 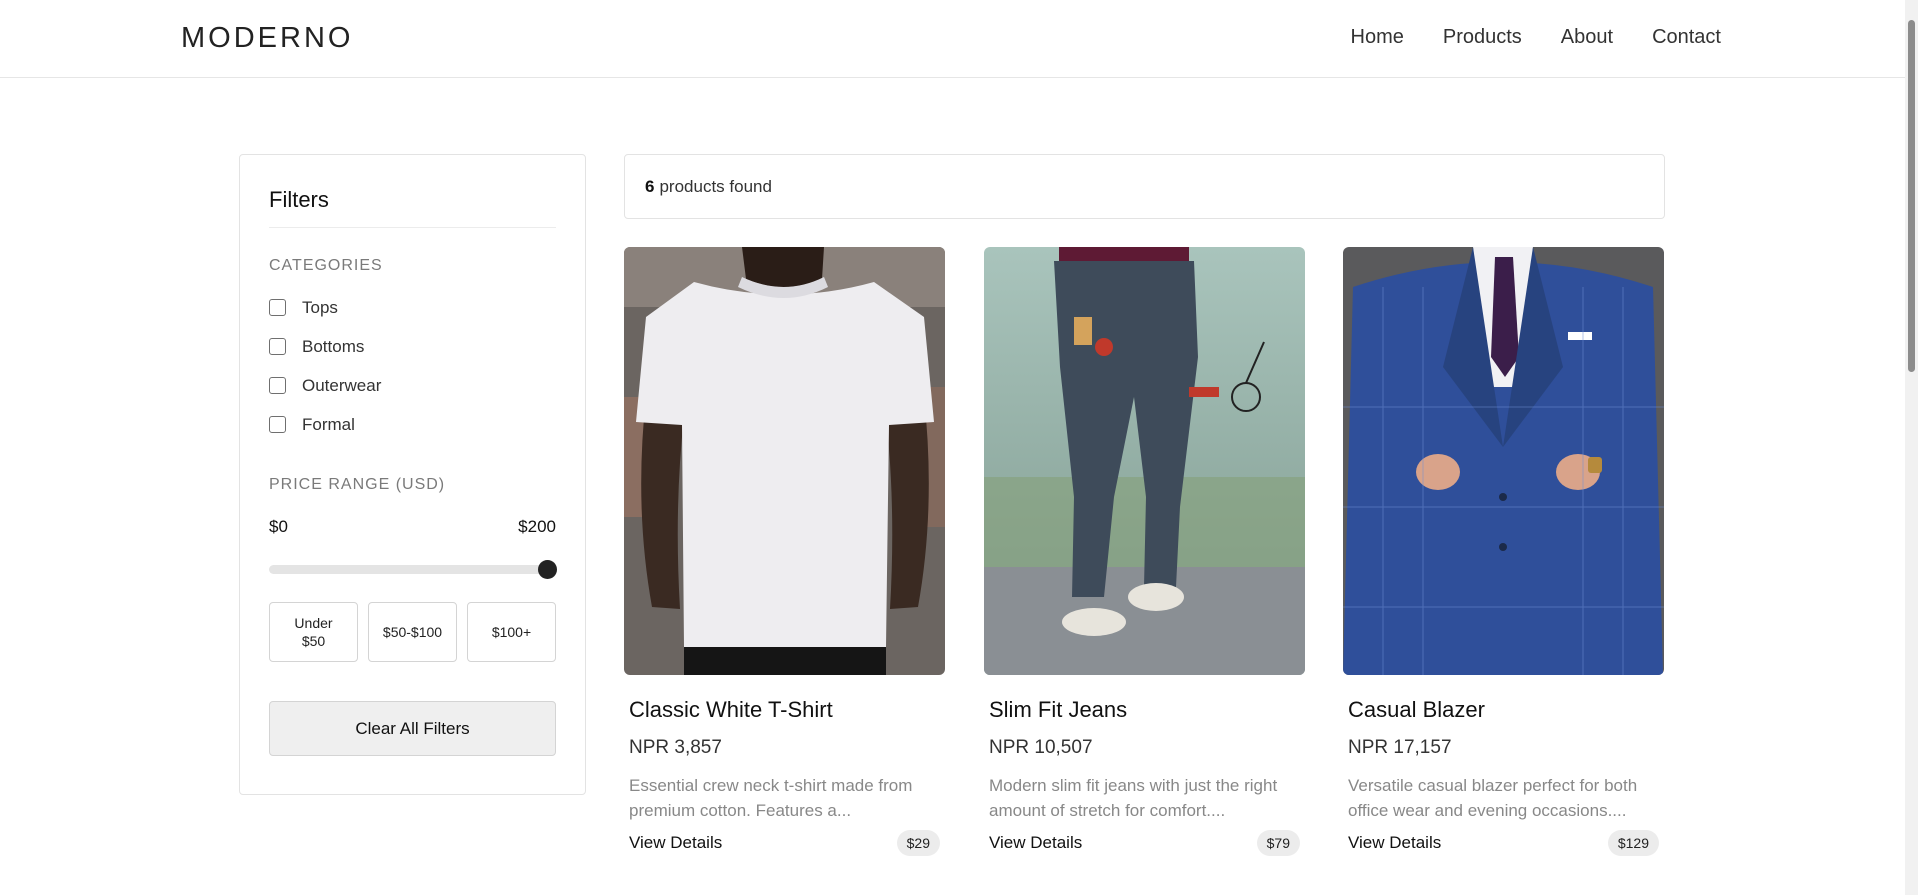 I want to click on product-footer: View Details $129, so click(x=1503, y=843).